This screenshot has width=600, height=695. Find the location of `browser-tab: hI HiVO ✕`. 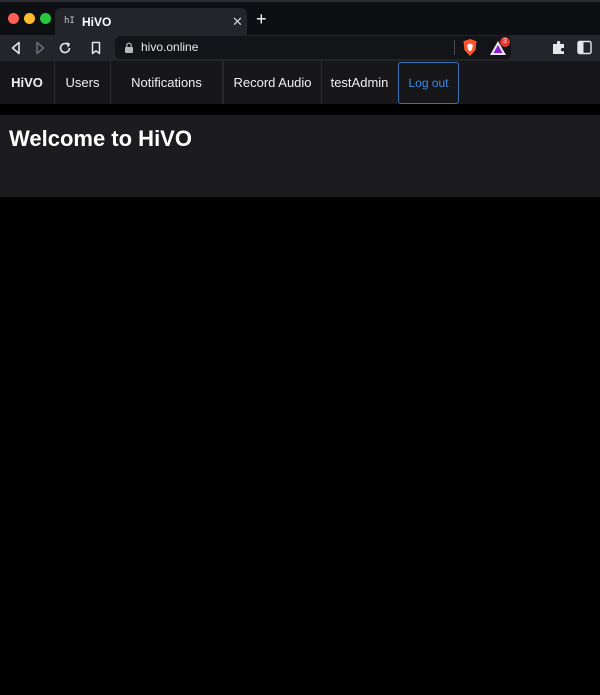

browser-tab: hI HiVO ✕ is located at coordinates (151, 22).